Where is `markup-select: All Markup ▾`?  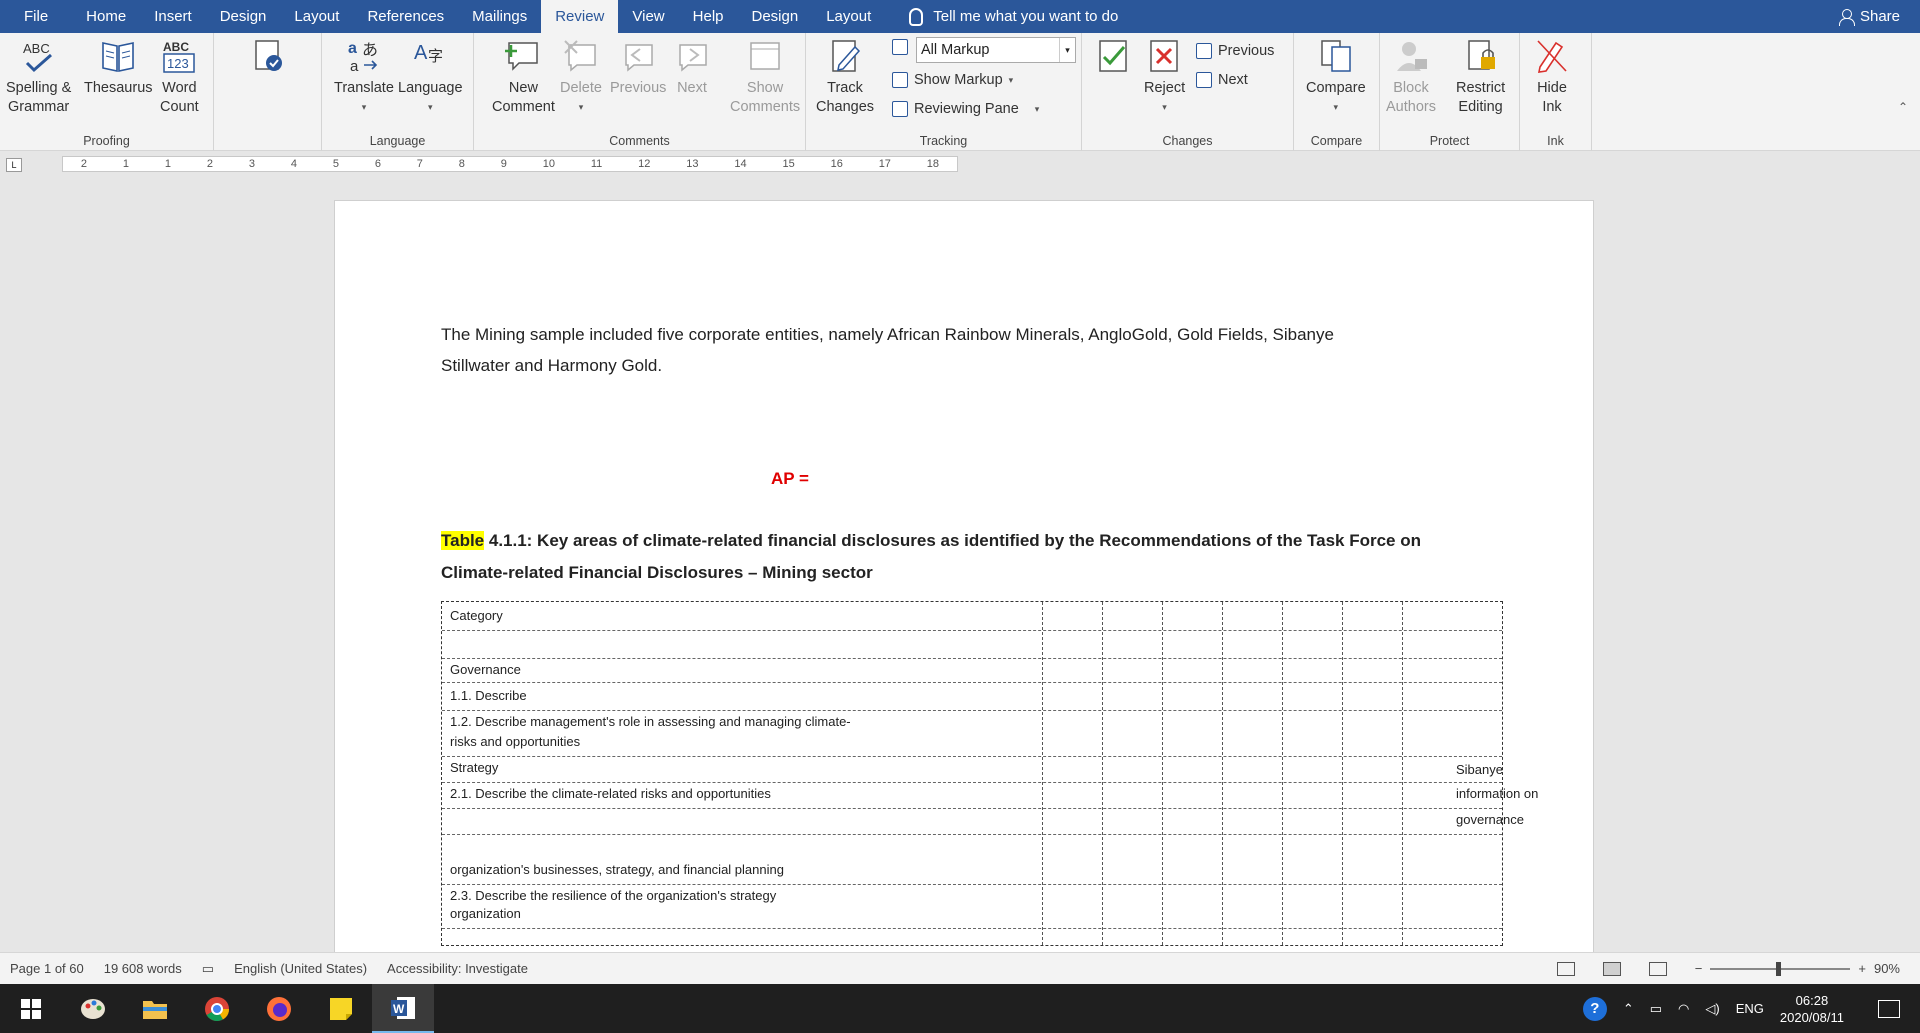 markup-select: All Markup ▾ is located at coordinates (996, 50).